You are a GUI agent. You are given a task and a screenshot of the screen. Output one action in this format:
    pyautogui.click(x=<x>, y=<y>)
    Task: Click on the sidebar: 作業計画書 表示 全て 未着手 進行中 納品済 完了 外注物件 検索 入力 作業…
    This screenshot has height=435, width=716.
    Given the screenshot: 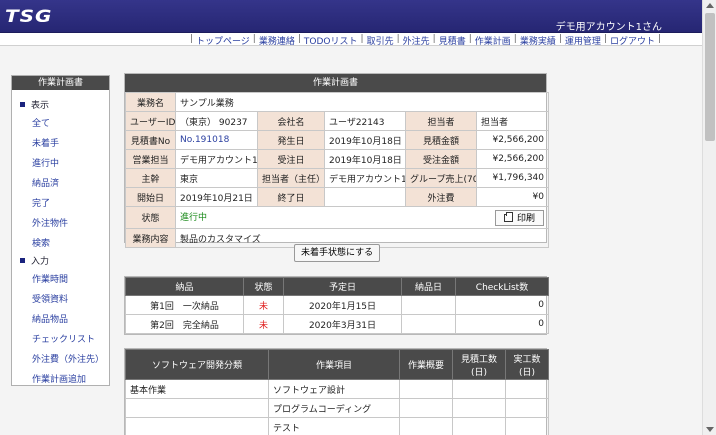 What is the action you would take?
    pyautogui.click(x=60, y=230)
    